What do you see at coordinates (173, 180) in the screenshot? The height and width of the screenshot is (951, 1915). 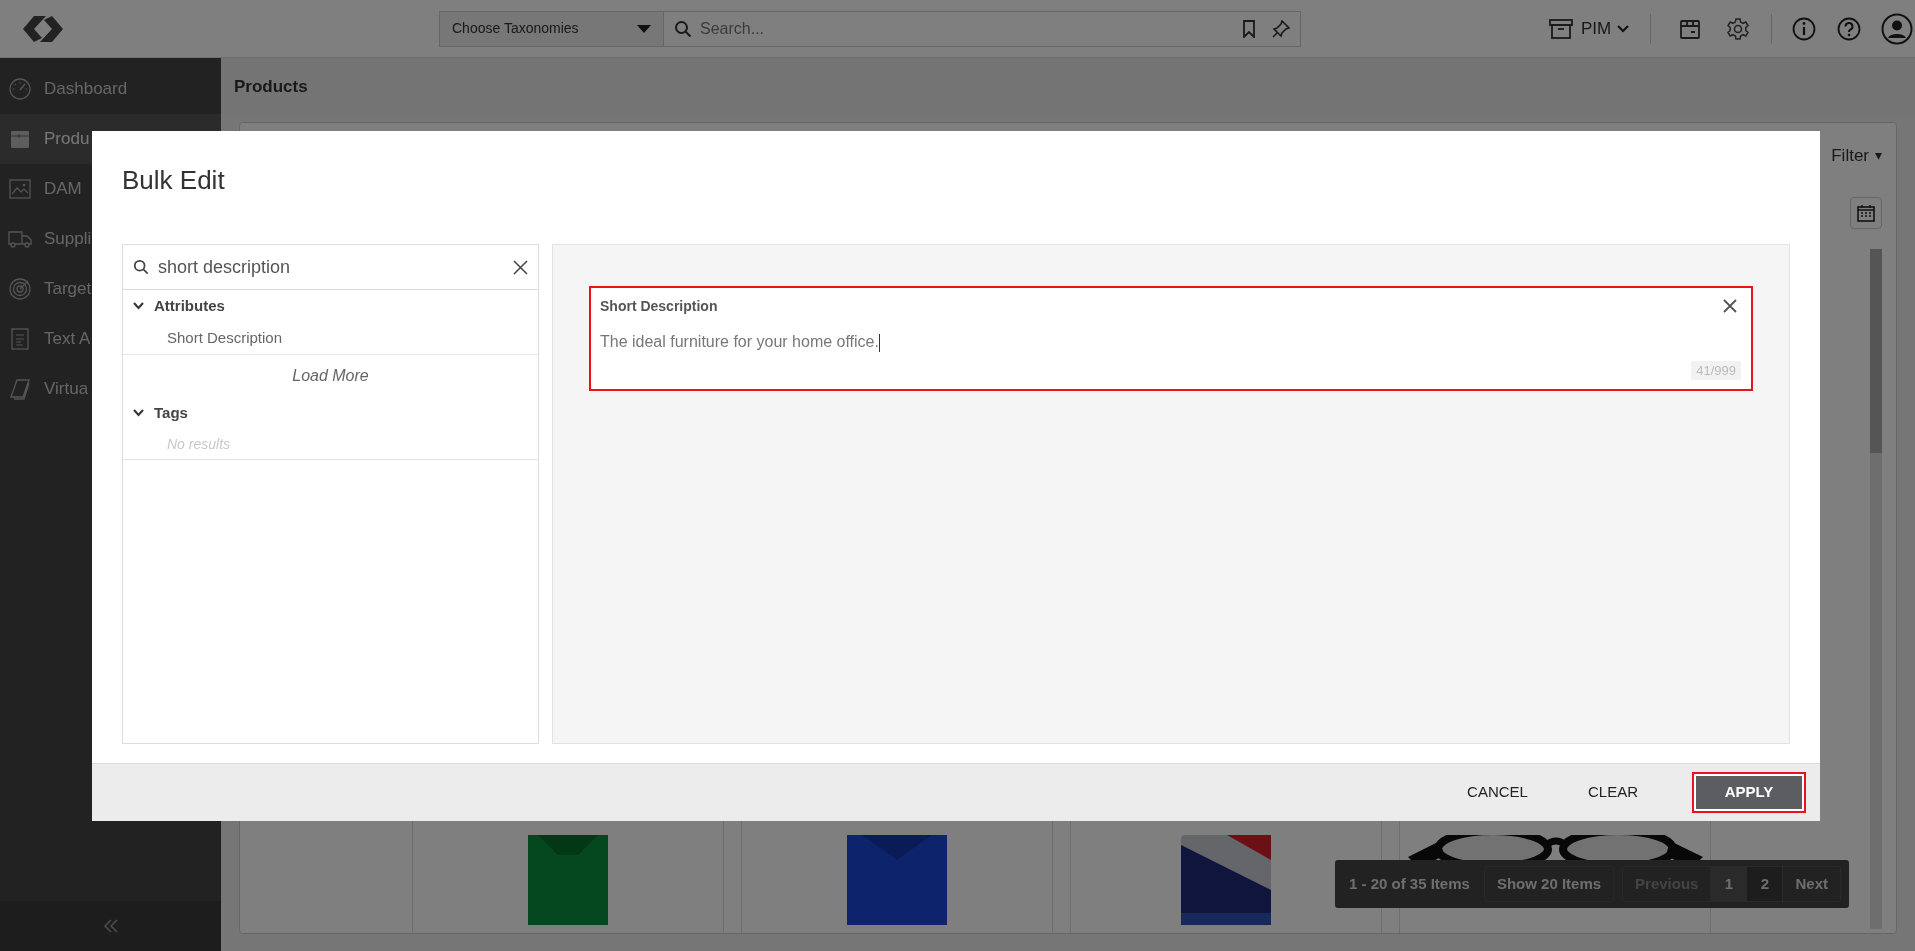 I see `dialog-title: Bulk Edit` at bounding box center [173, 180].